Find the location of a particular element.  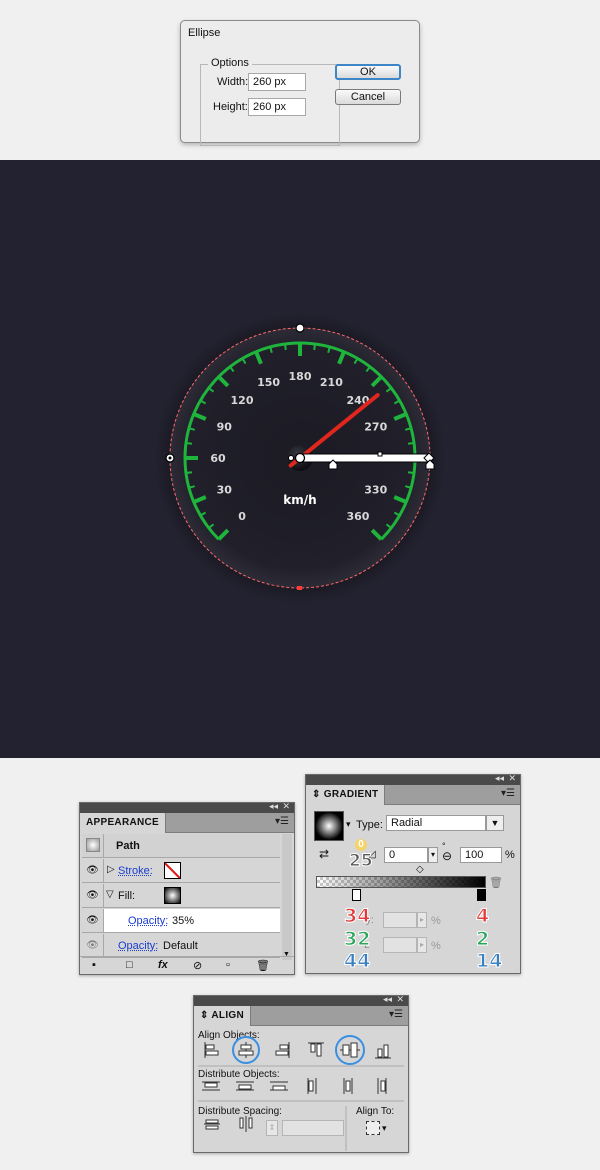

cancel-button: Cancel is located at coordinates (368, 97).